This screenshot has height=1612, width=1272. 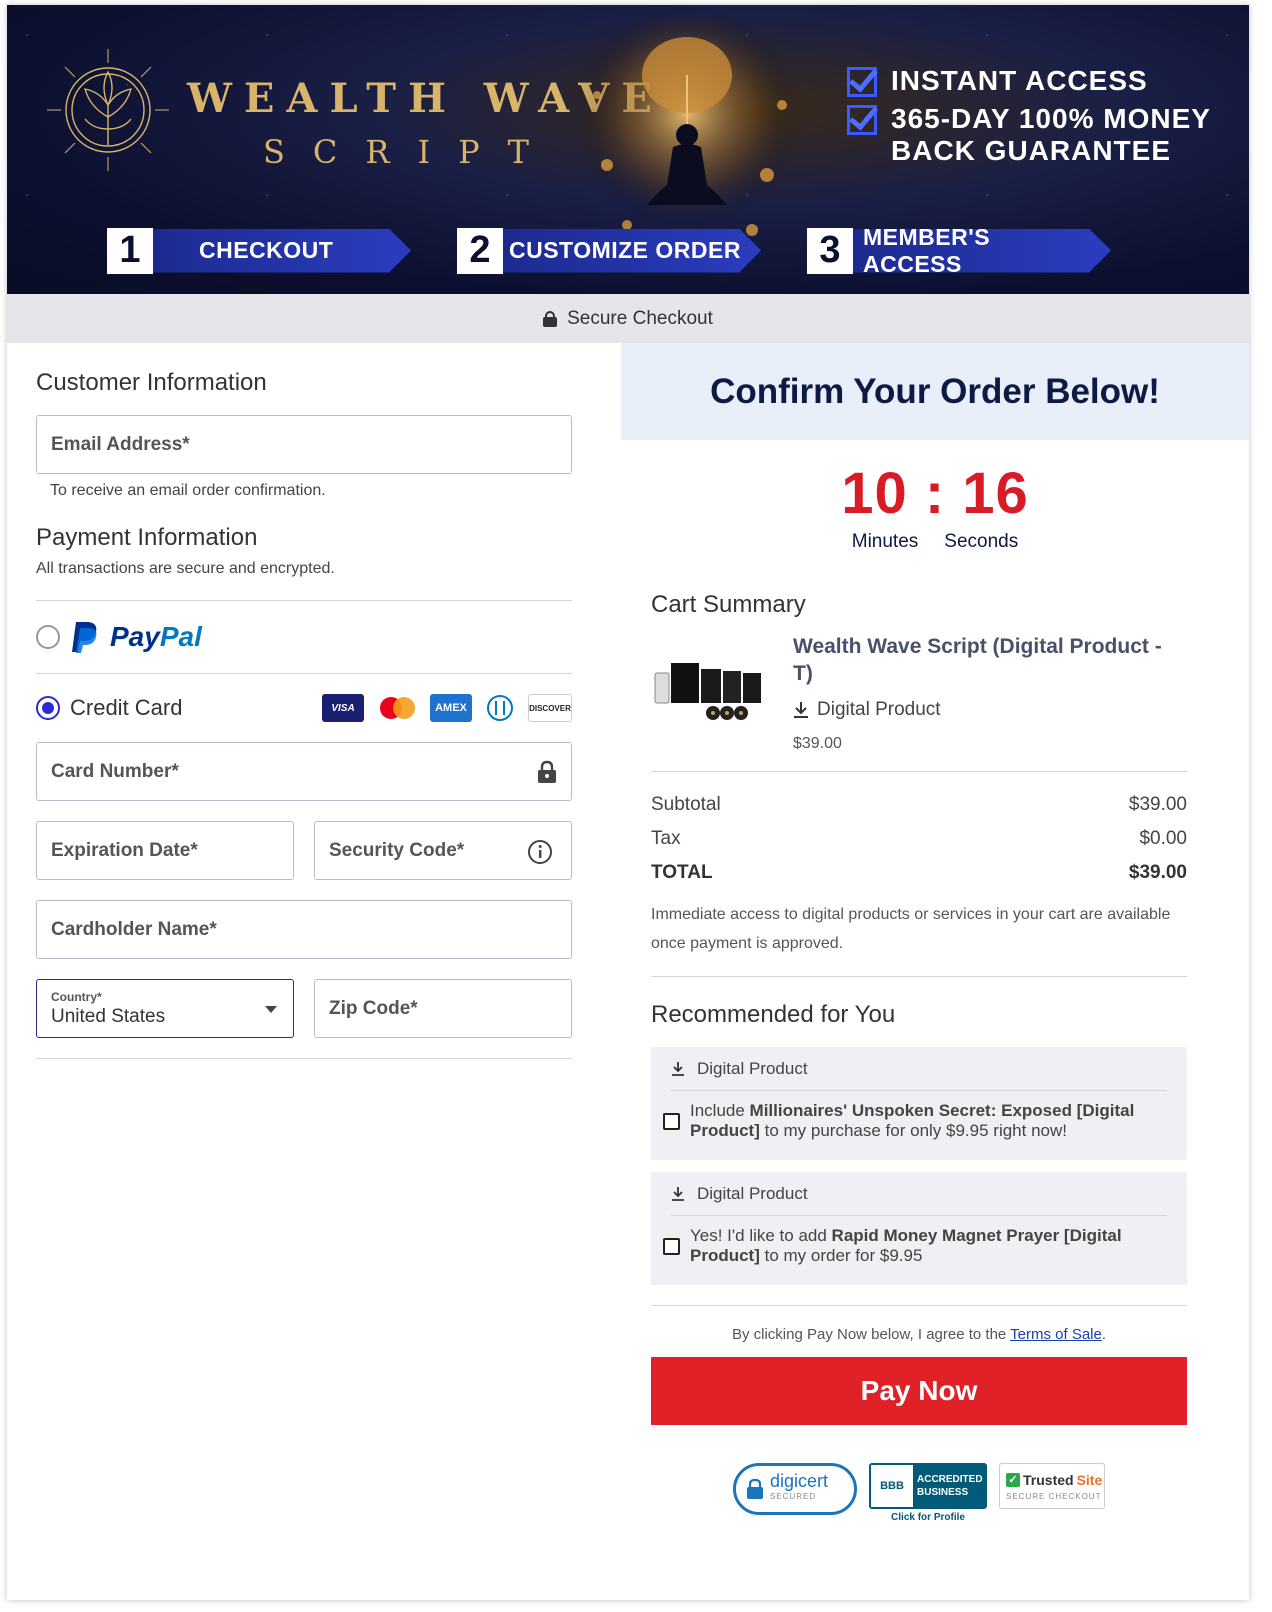 What do you see at coordinates (682, 872) in the screenshot?
I see `total-label: TOTAL` at bounding box center [682, 872].